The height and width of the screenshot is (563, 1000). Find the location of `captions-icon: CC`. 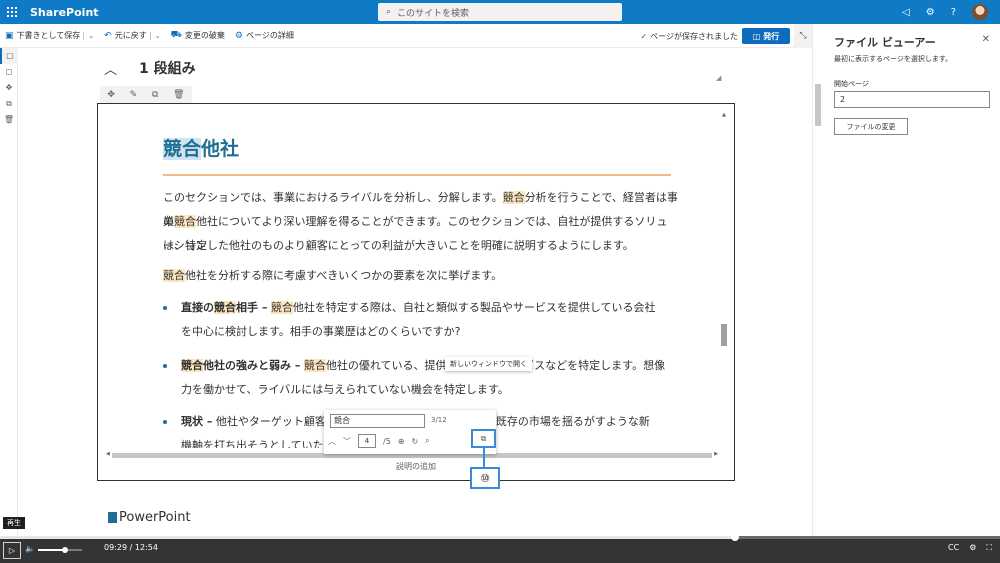

captions-icon: CC is located at coordinates (953, 548).